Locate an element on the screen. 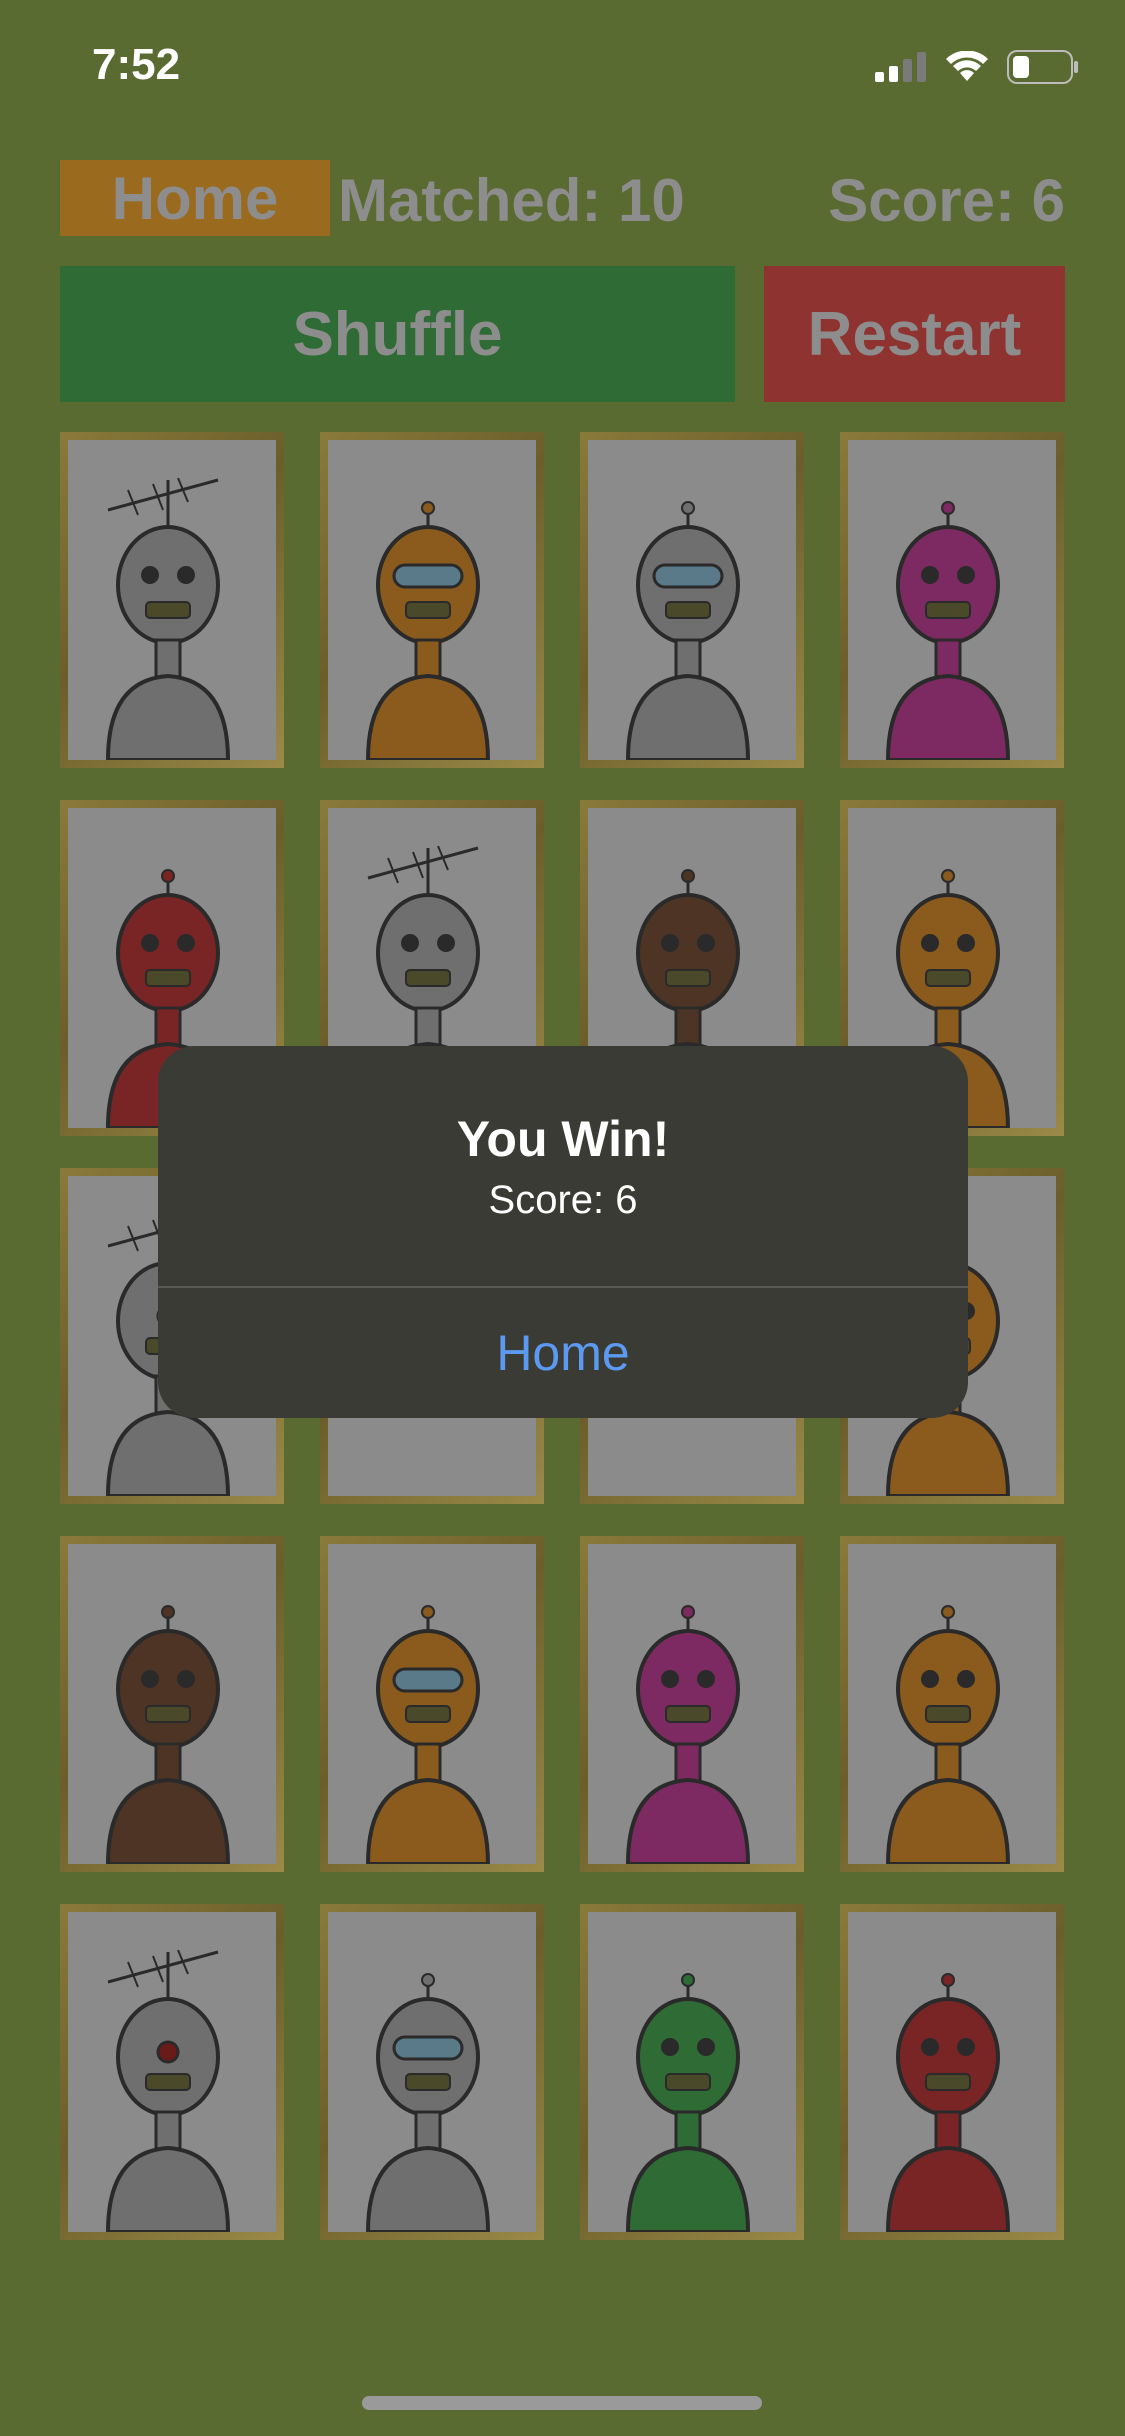 The height and width of the screenshot is (2436, 1125). status-time: 7:52 is located at coordinates (136, 64).